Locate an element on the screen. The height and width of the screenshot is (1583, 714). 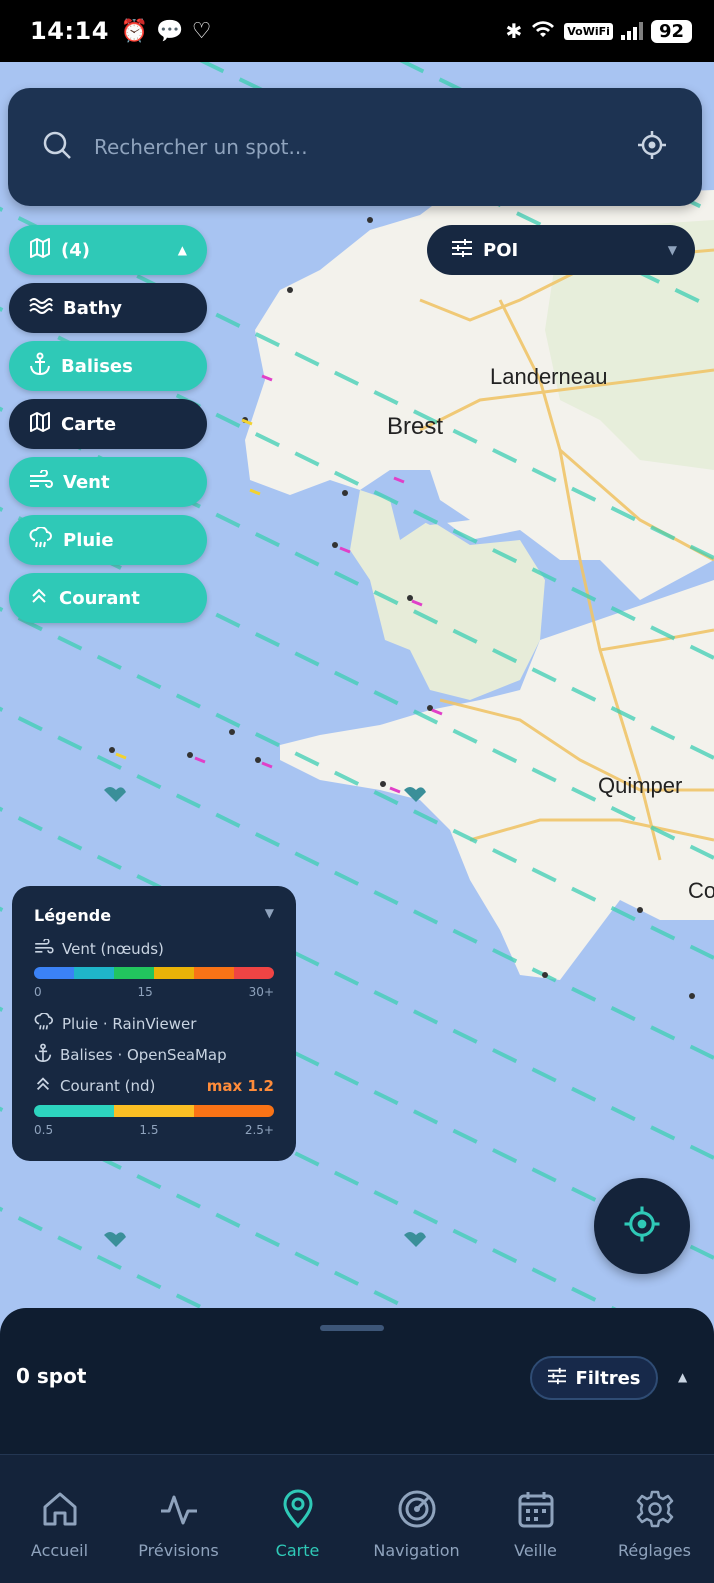
city-label: Quimper is located at coordinates (640, 785).